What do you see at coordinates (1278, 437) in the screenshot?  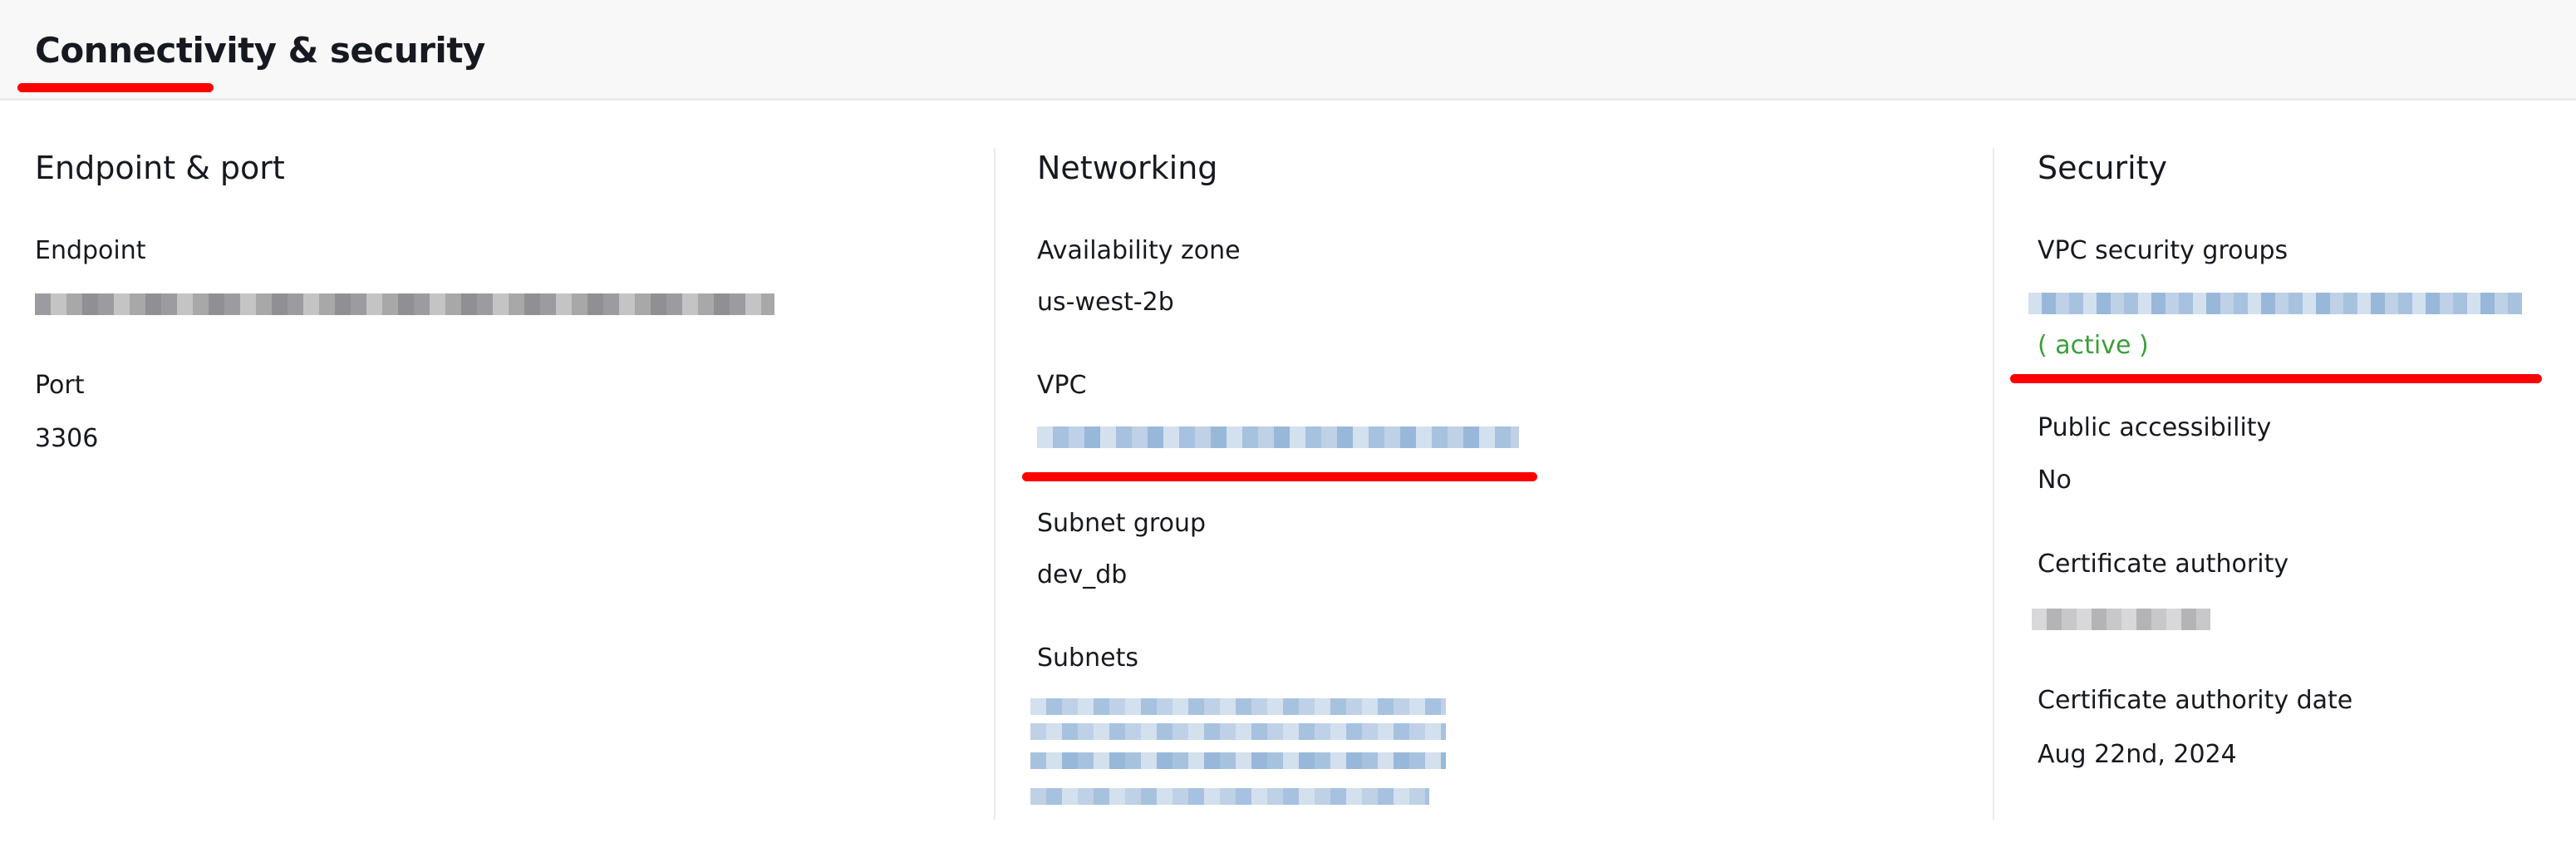 I see `vpc-link-redacted` at bounding box center [1278, 437].